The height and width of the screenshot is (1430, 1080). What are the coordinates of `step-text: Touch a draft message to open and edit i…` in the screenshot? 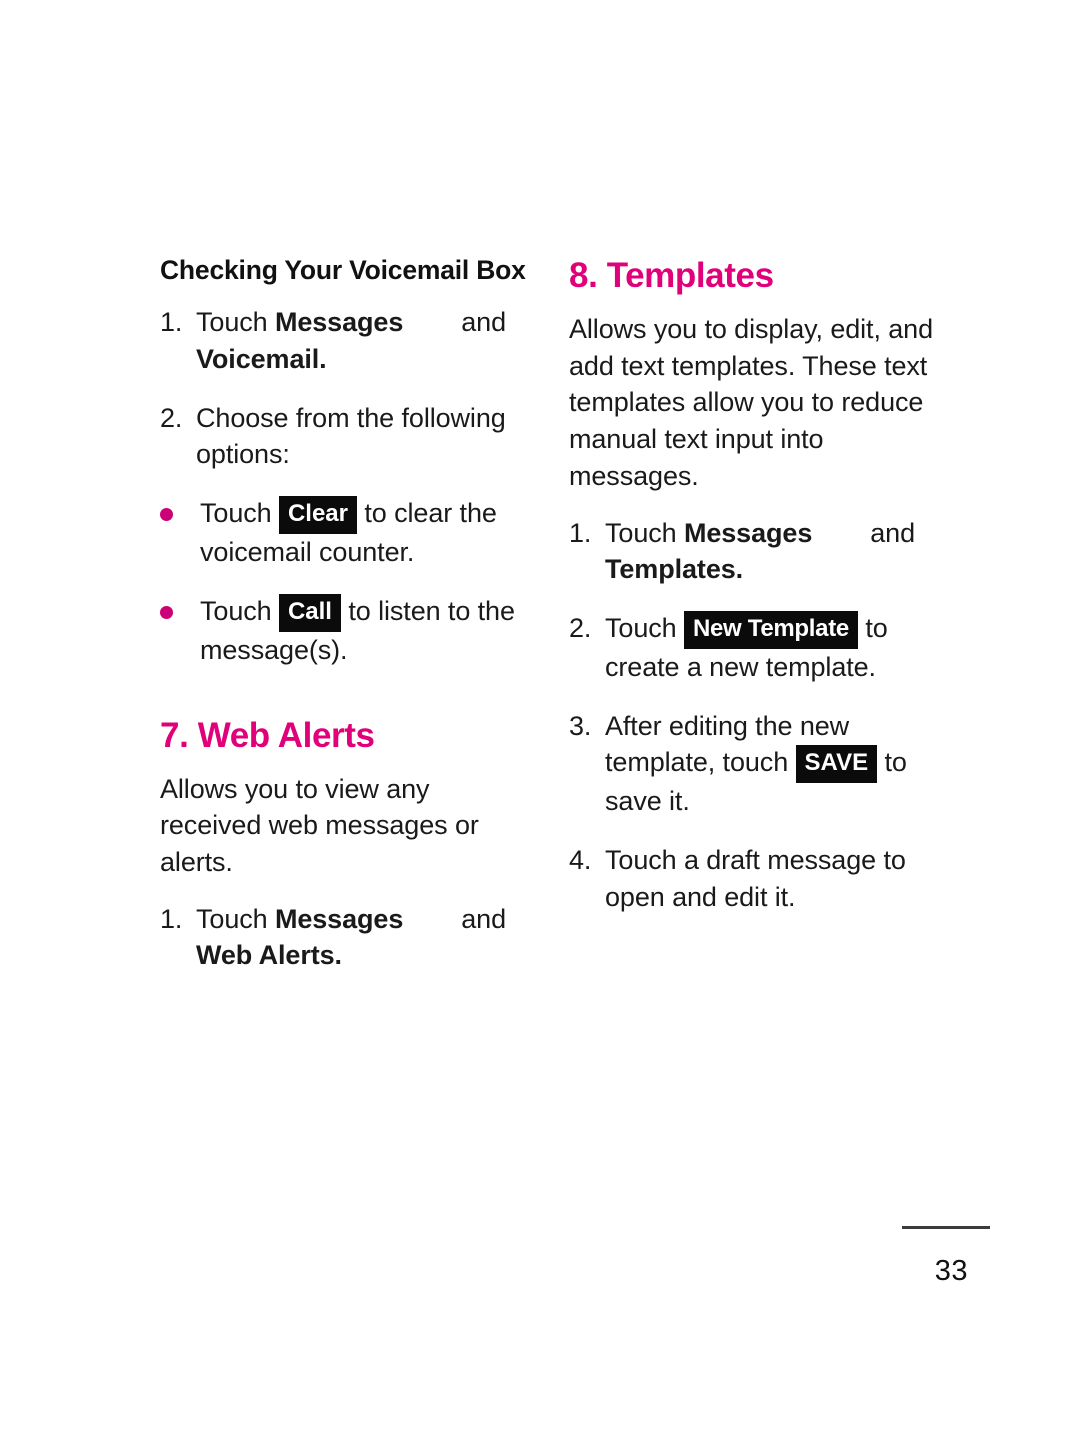 It's located at (755, 878).